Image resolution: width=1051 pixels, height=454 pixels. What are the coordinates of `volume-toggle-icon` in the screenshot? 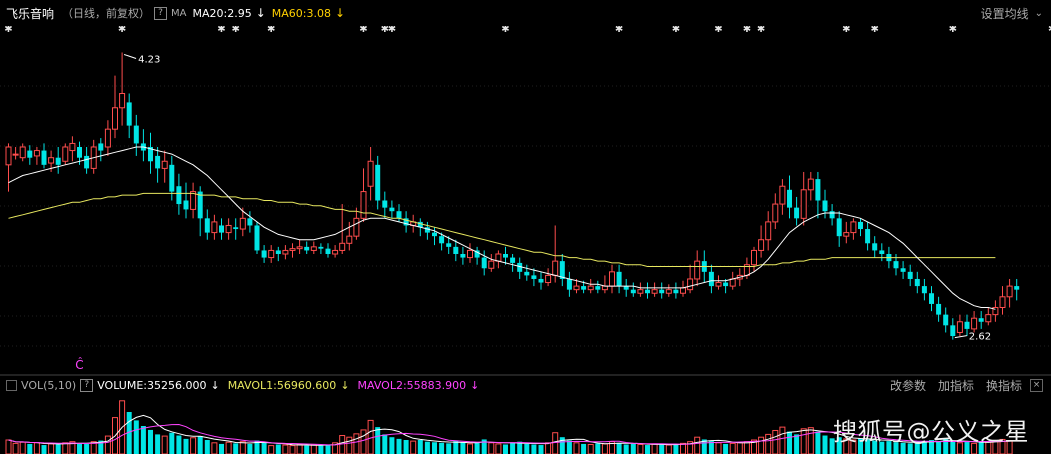 It's located at (11, 385).